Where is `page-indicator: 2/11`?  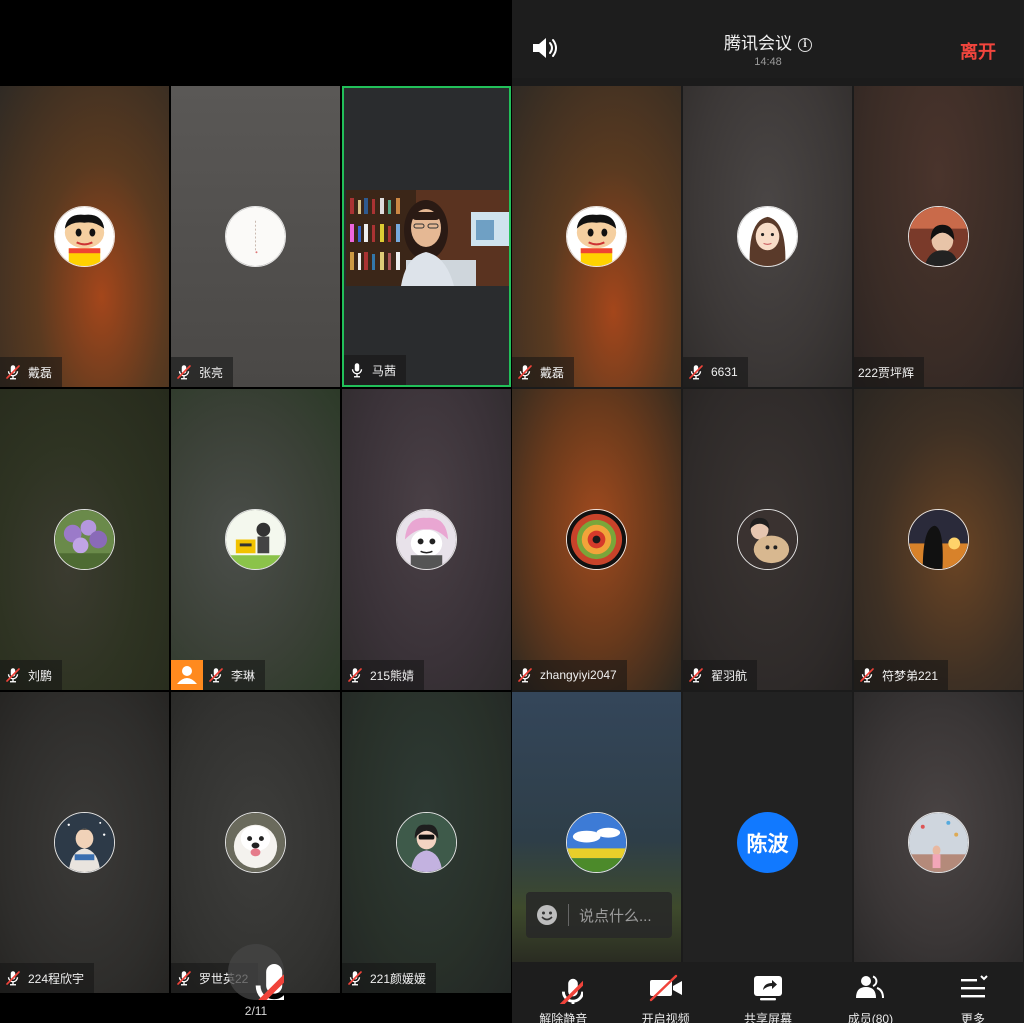
page-indicator: 2/11 is located at coordinates (256, 1011).